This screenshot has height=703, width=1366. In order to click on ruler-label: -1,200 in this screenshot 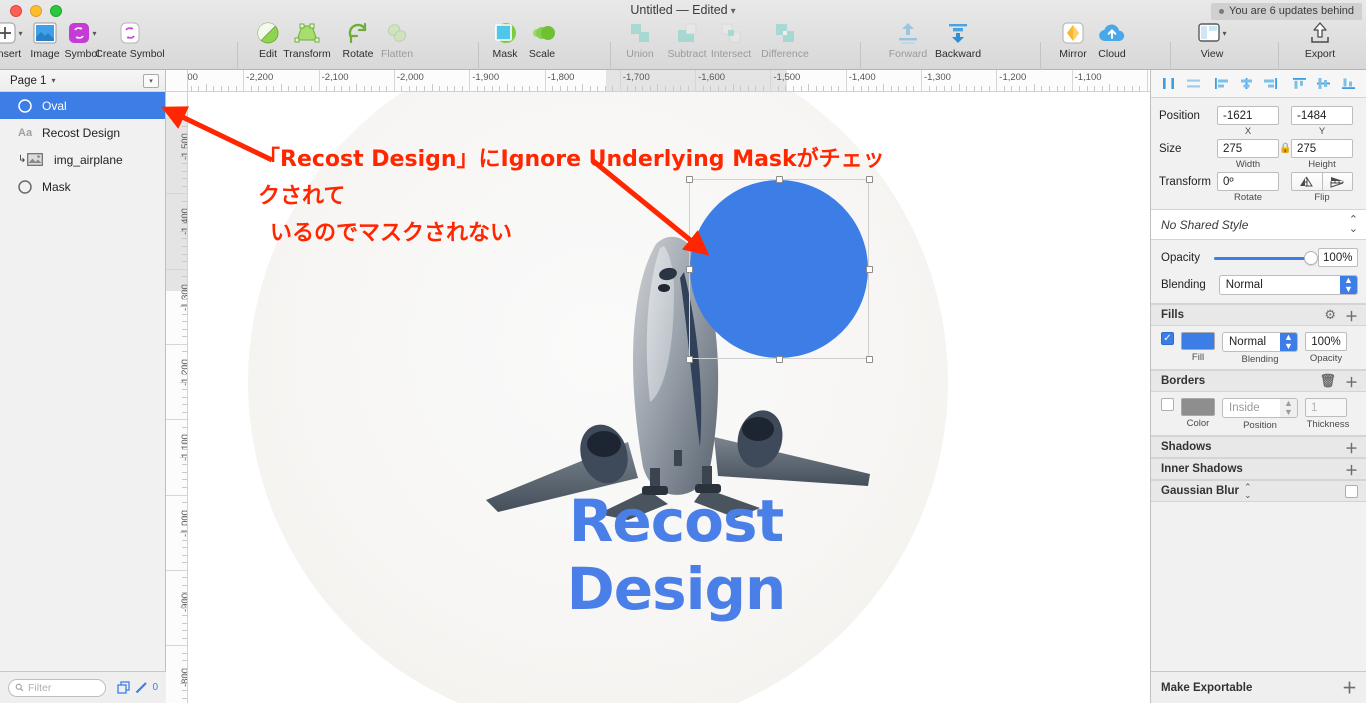, I will do `click(1013, 77)`.